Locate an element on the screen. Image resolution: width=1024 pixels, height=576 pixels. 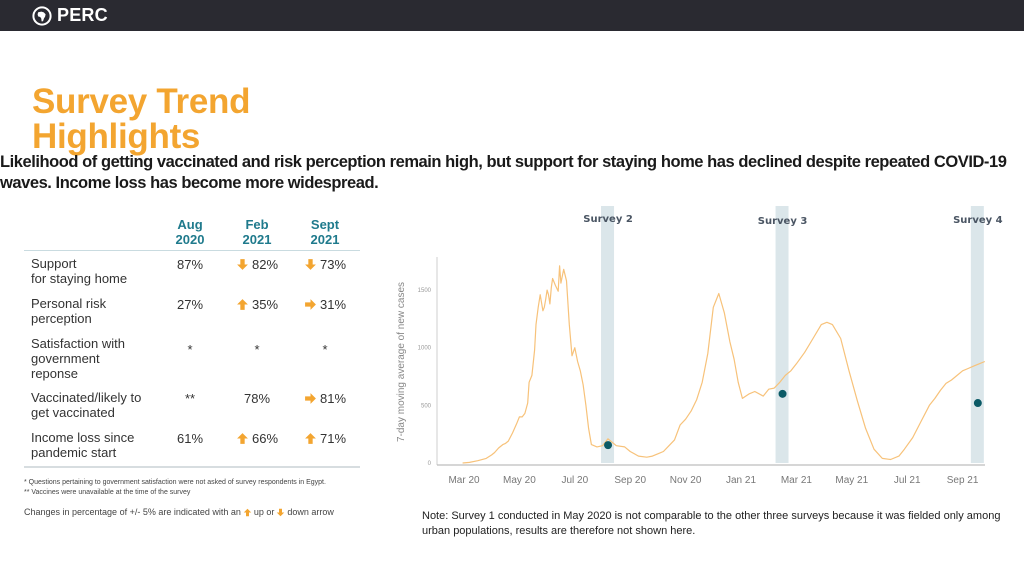
column-header-month: Feb is located at coordinates (257, 224).